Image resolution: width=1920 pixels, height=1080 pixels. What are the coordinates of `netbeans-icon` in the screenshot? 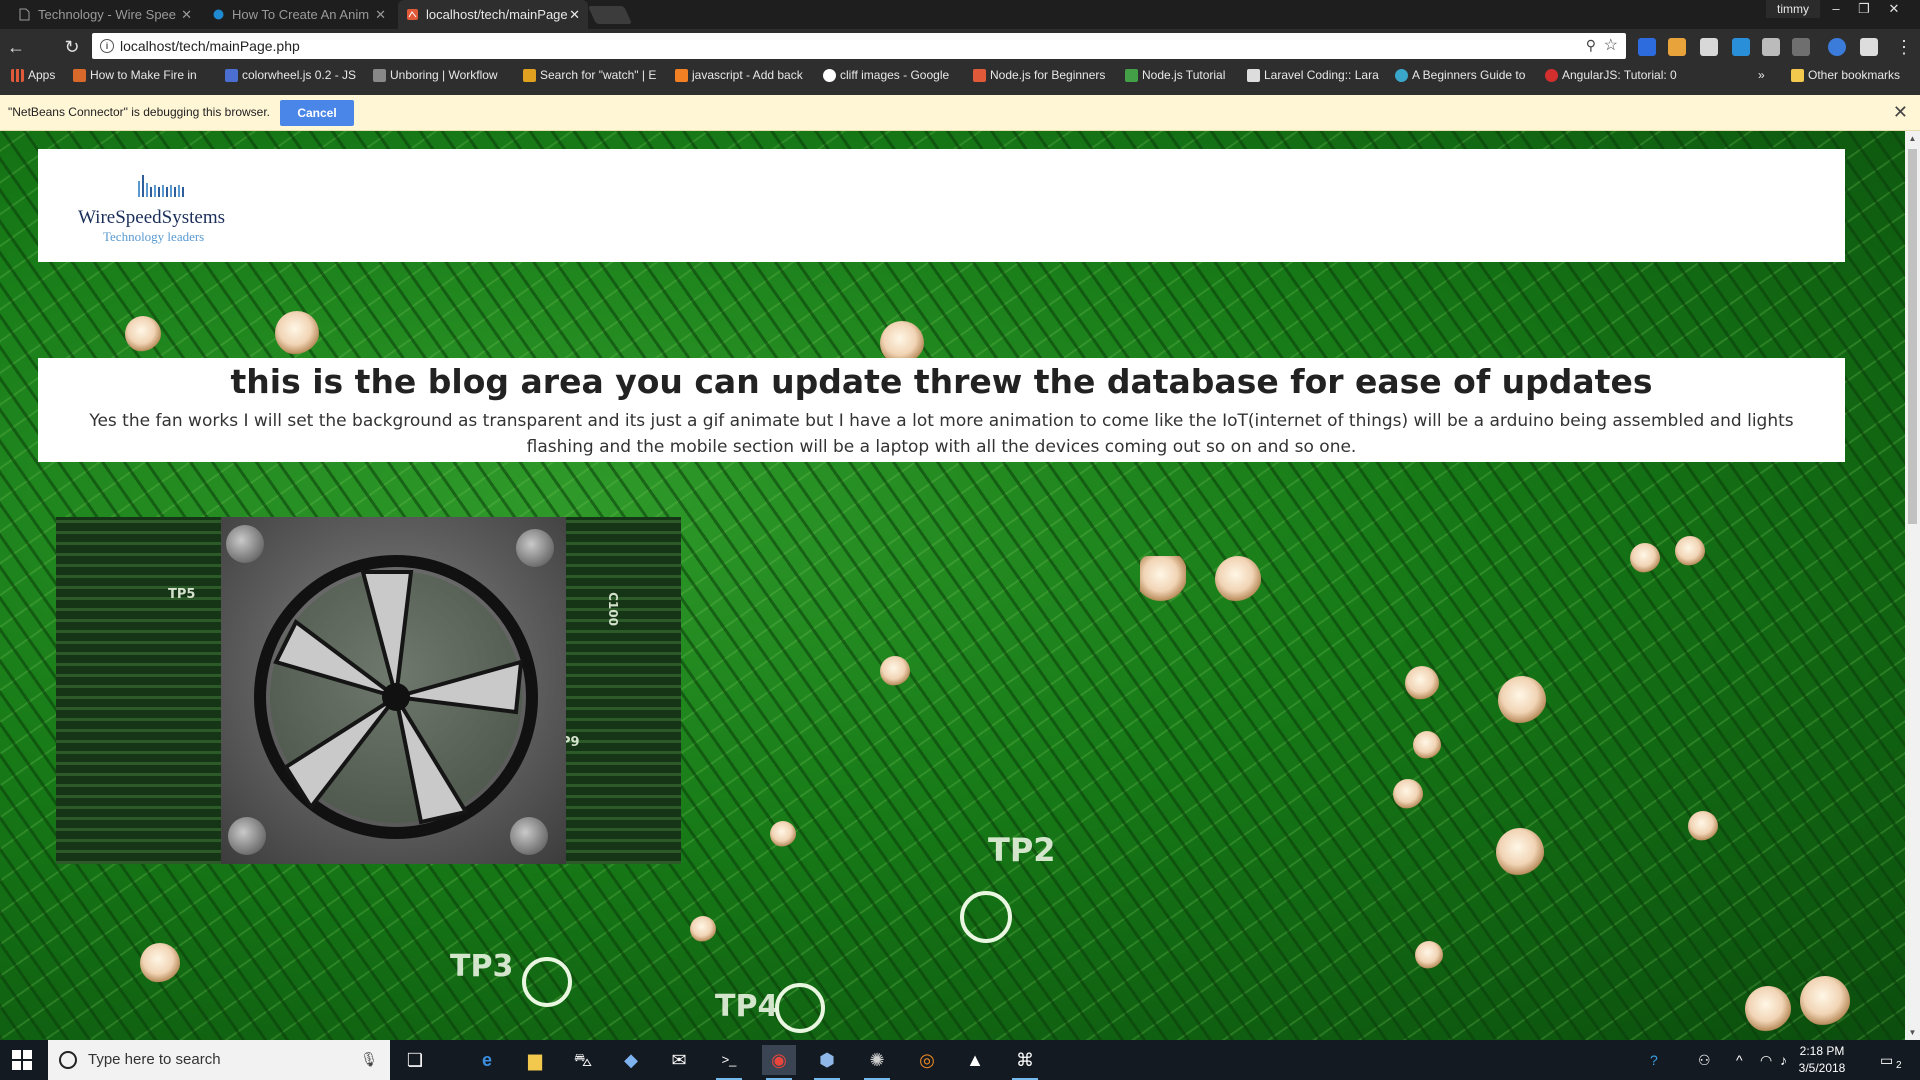 It's located at (412, 14).